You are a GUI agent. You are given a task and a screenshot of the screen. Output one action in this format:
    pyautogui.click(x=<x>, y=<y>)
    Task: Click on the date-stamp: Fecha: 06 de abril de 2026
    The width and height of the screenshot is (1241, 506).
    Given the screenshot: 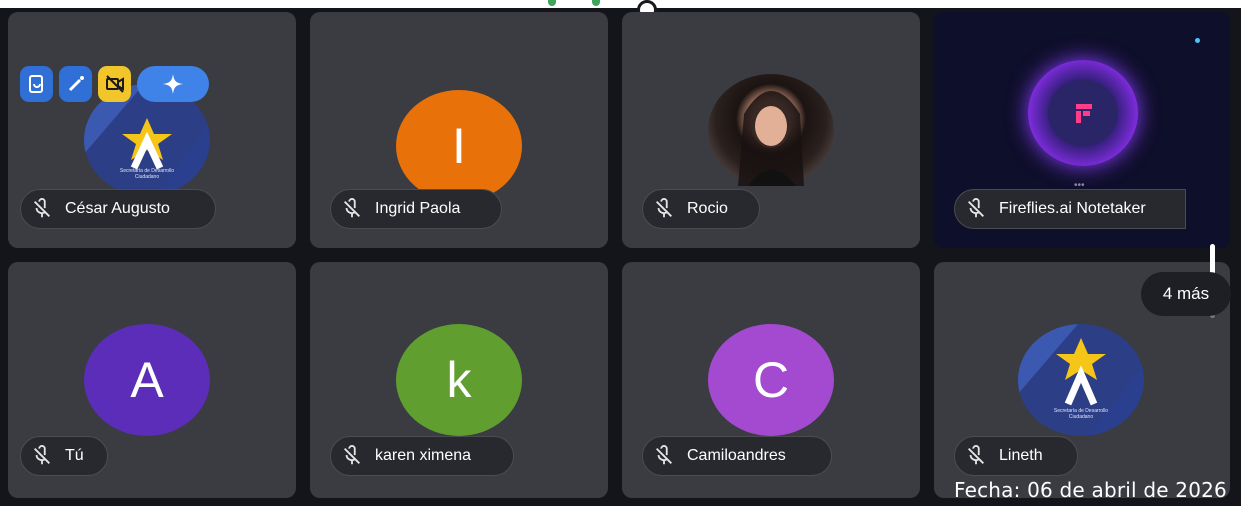 What is the action you would take?
    pyautogui.click(x=1090, y=490)
    